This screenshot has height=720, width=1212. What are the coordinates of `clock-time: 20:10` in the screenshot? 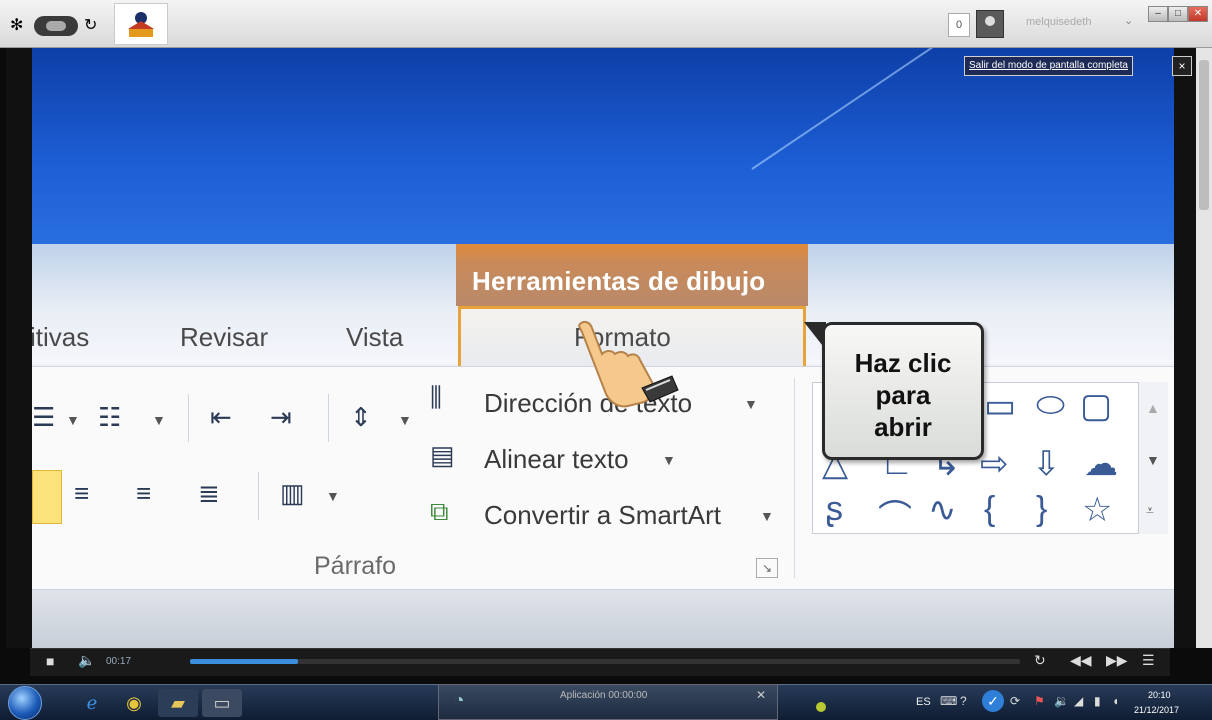 It's located at (1159, 695).